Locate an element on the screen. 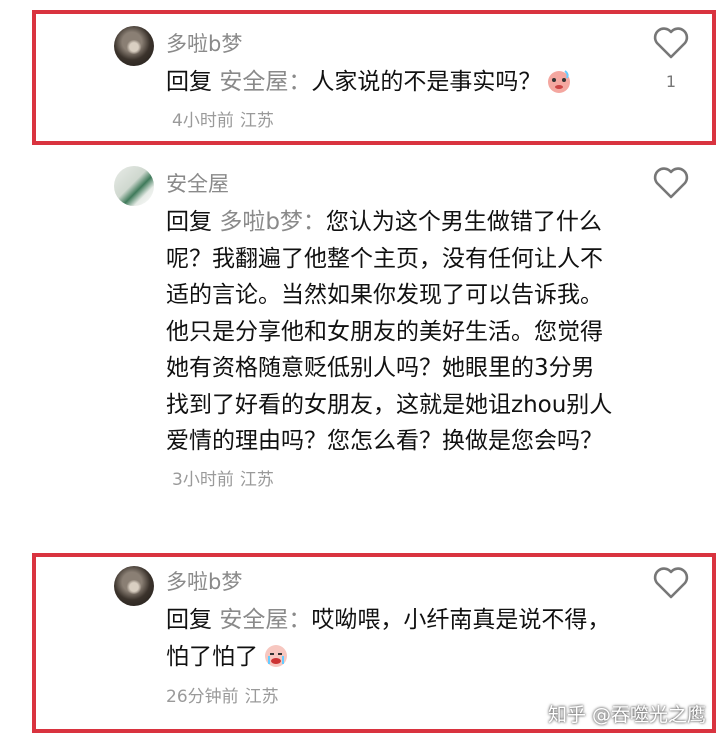  comment-username: 安全屋 is located at coordinates (197, 183).